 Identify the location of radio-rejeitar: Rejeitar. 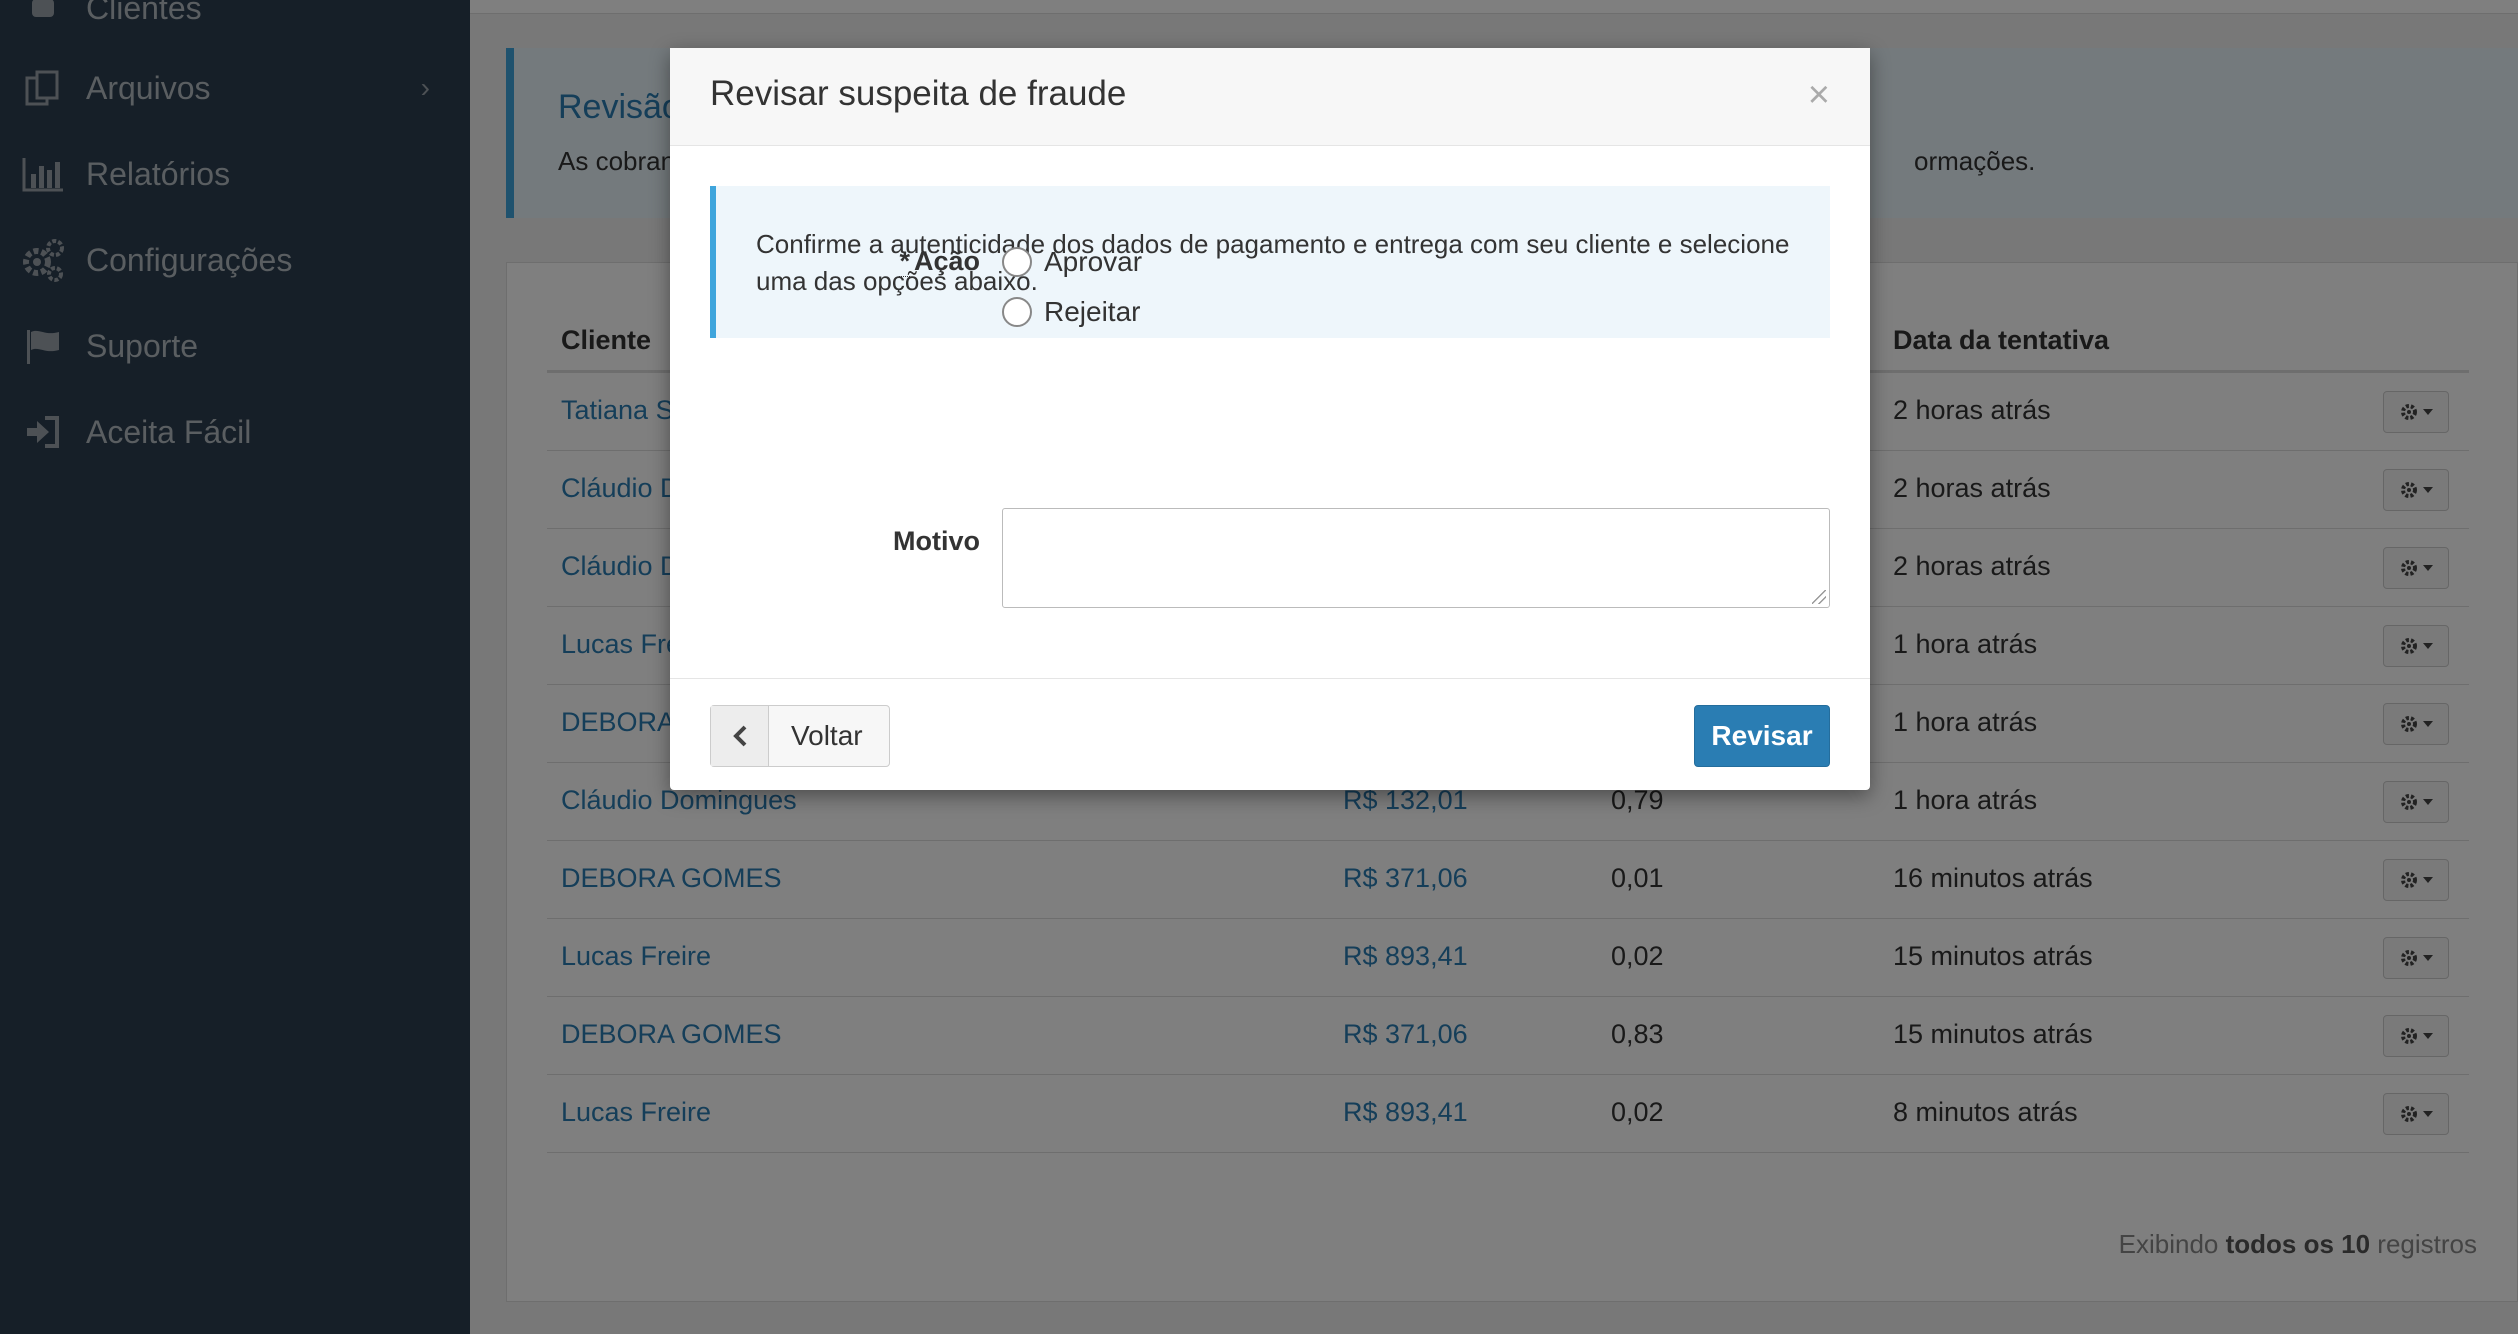
(1071, 312).